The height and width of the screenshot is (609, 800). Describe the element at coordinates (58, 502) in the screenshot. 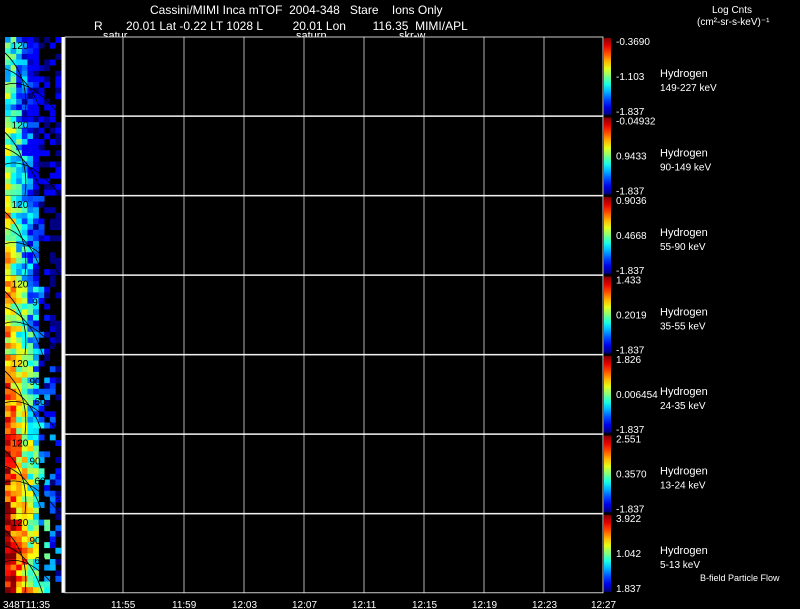

I see `contour-label: 3` at that location.